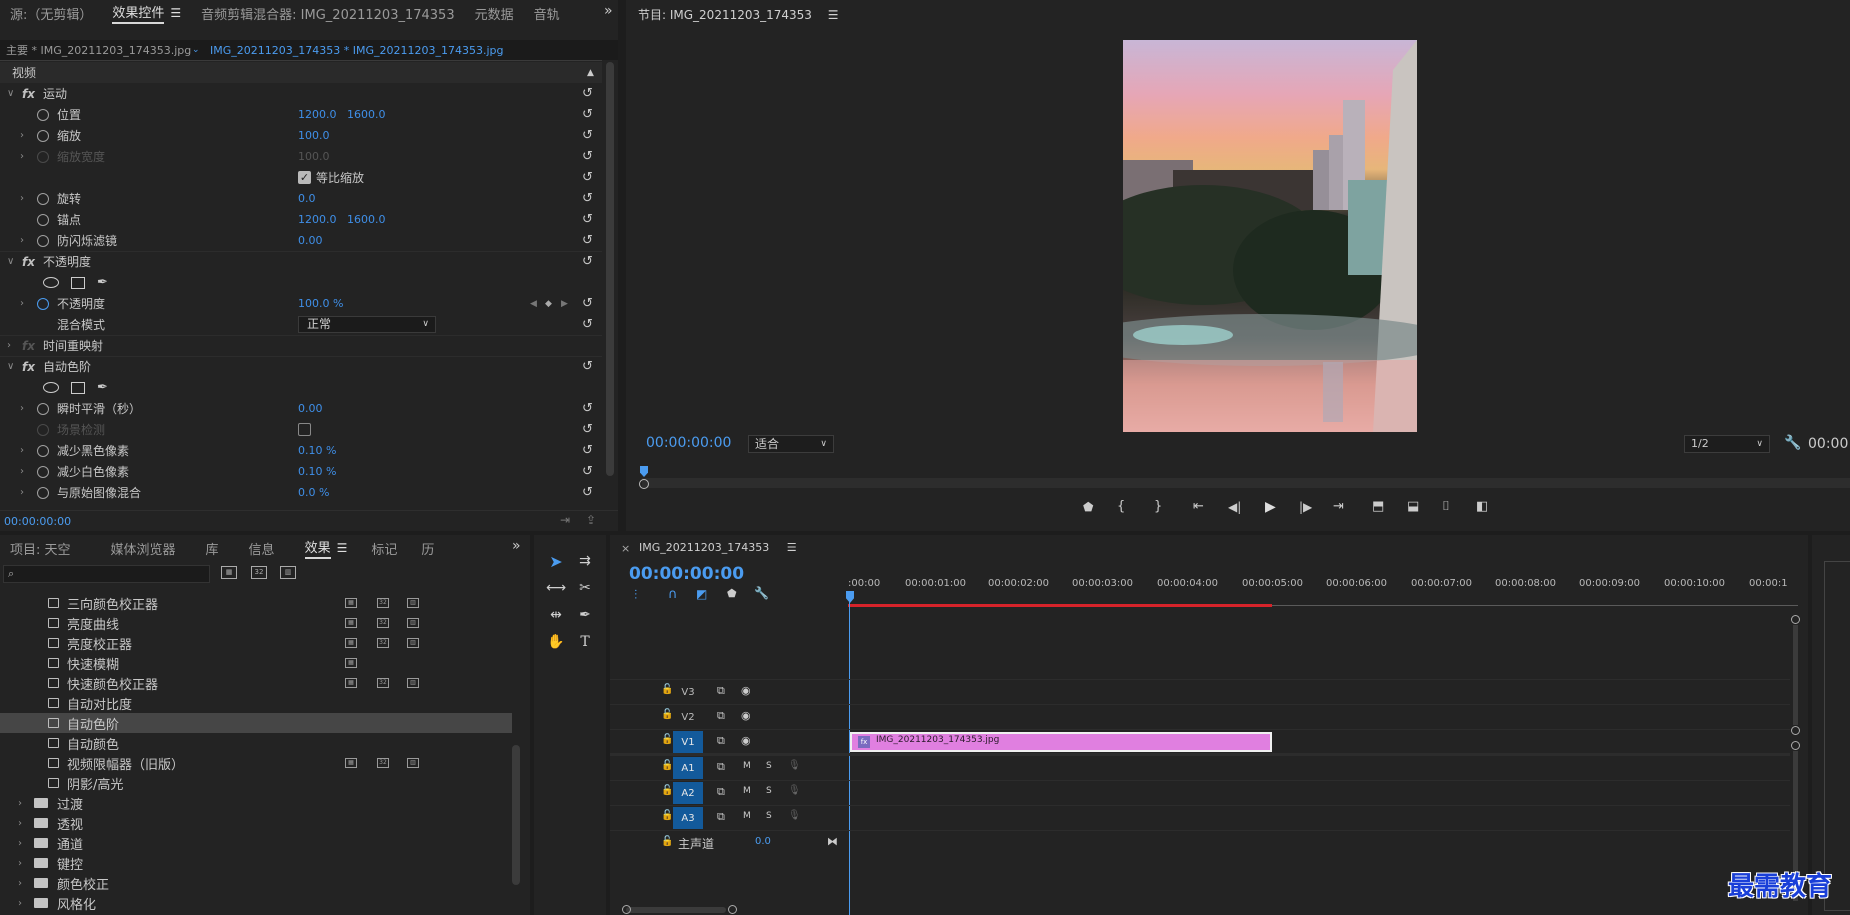 The width and height of the screenshot is (1850, 915). I want to click on add-marker-icon: ◩, so click(701, 594).